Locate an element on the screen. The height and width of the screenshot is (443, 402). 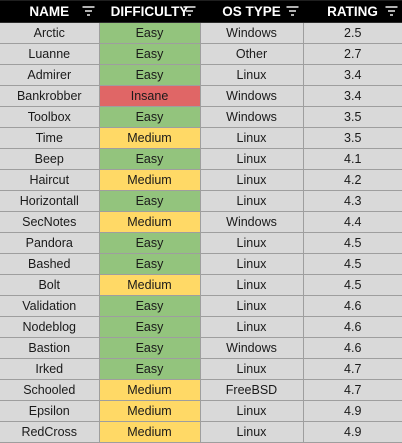
table-row: SecNotes Medium Windows 4.4 is located at coordinates (201, 222).